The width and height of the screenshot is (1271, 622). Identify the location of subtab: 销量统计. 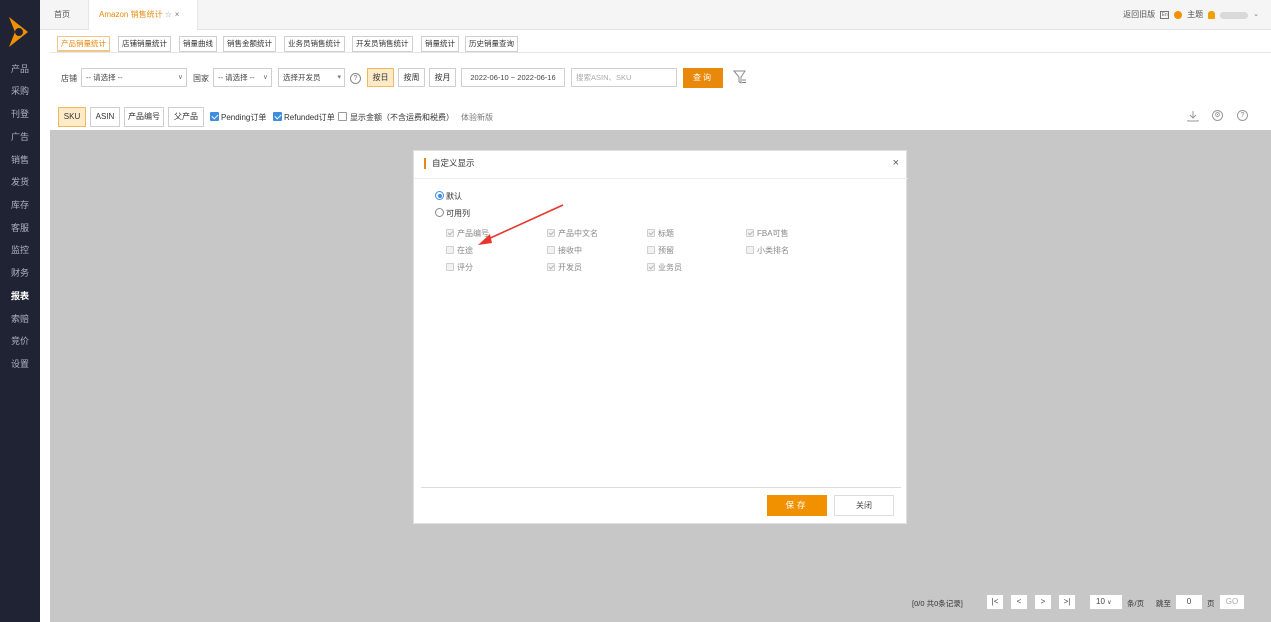
(440, 44).